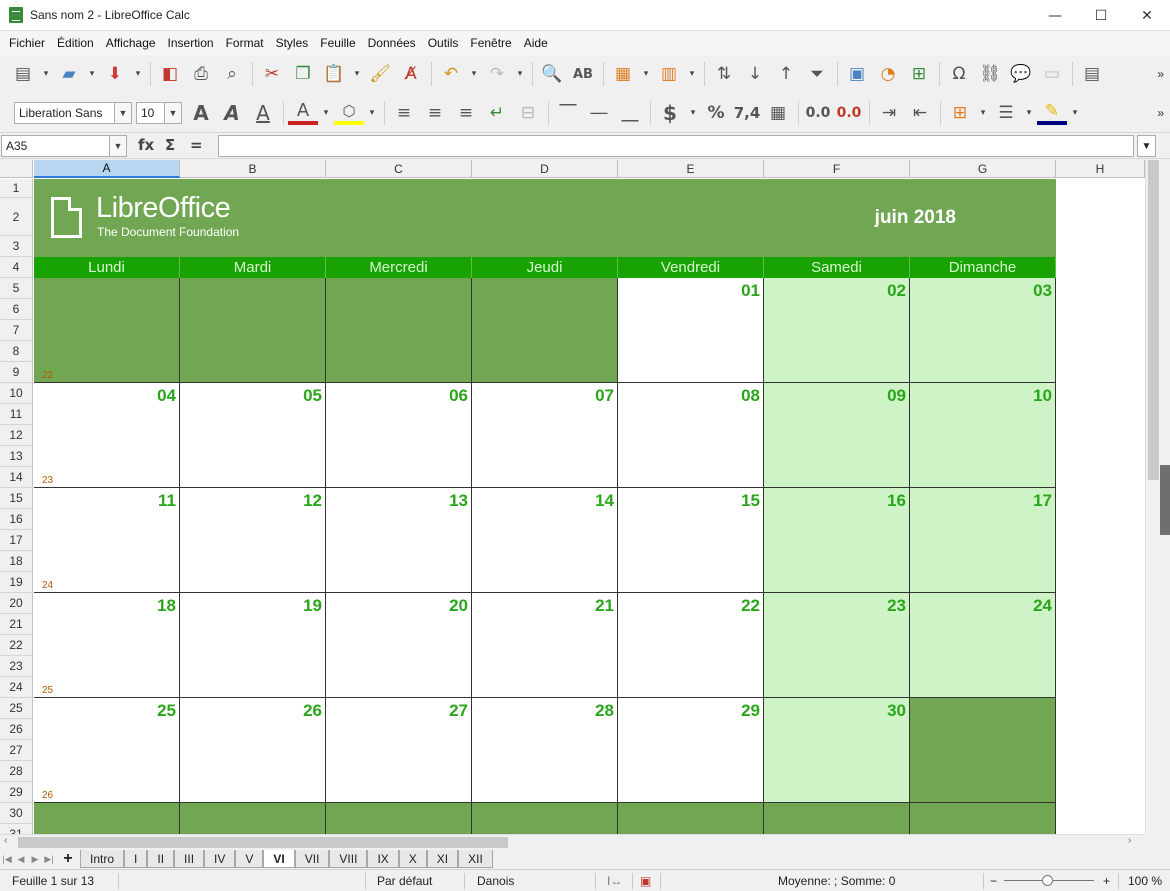 Image resolution: width=1170 pixels, height=891 pixels. Describe the element at coordinates (837, 645) in the screenshot. I see `day-cell: 23` at that location.